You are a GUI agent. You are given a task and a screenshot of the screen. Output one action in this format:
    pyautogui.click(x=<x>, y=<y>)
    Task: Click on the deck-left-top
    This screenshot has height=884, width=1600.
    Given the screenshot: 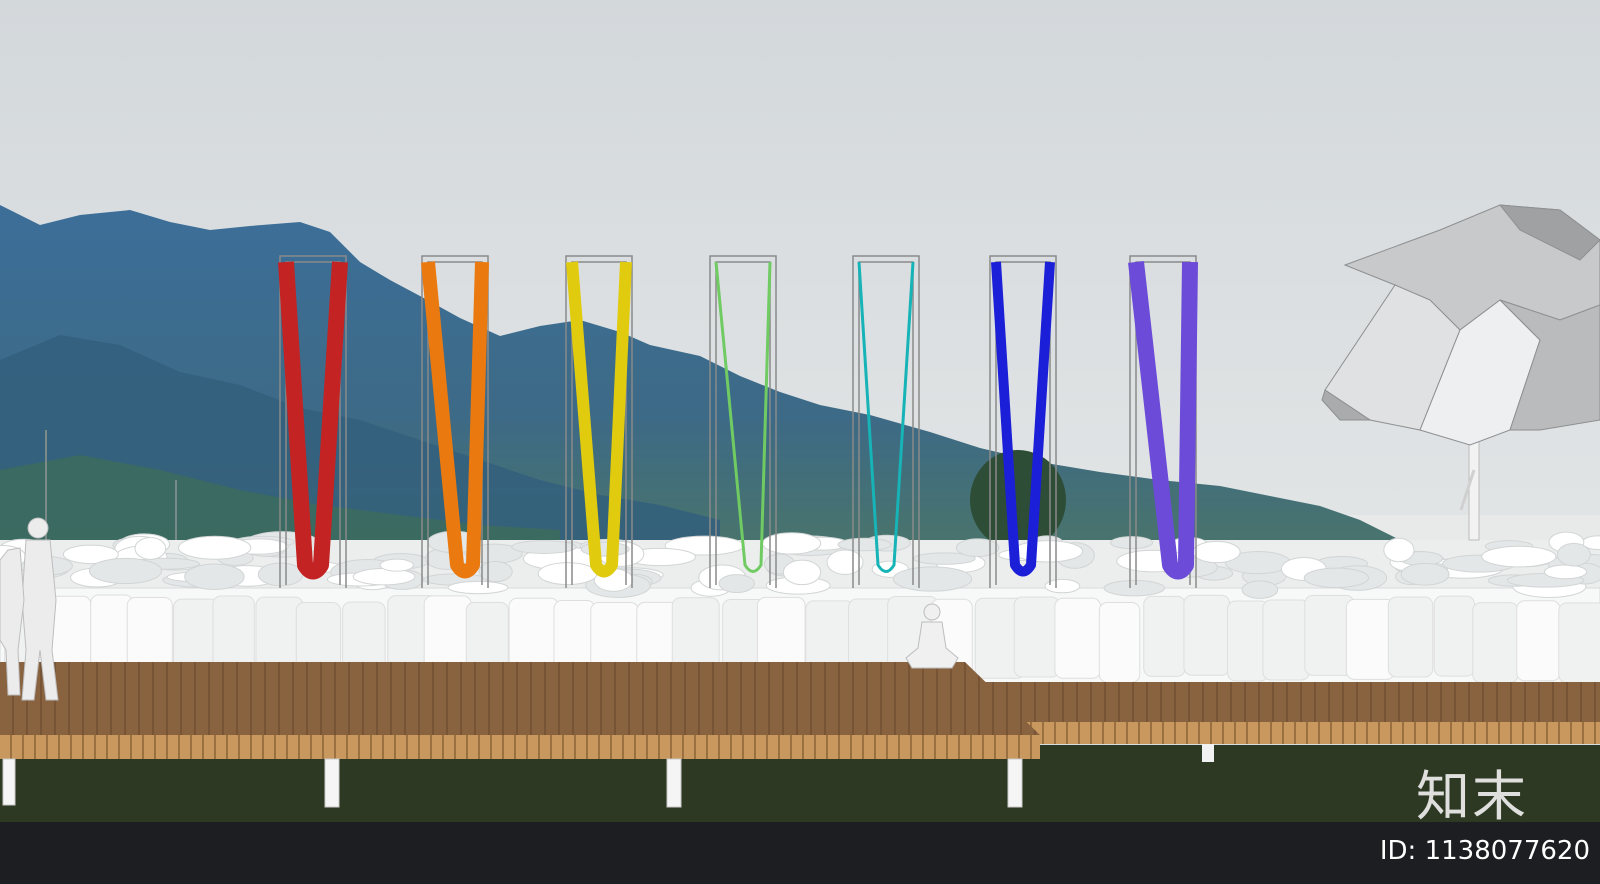 What is the action you would take?
    pyautogui.click(x=520, y=698)
    